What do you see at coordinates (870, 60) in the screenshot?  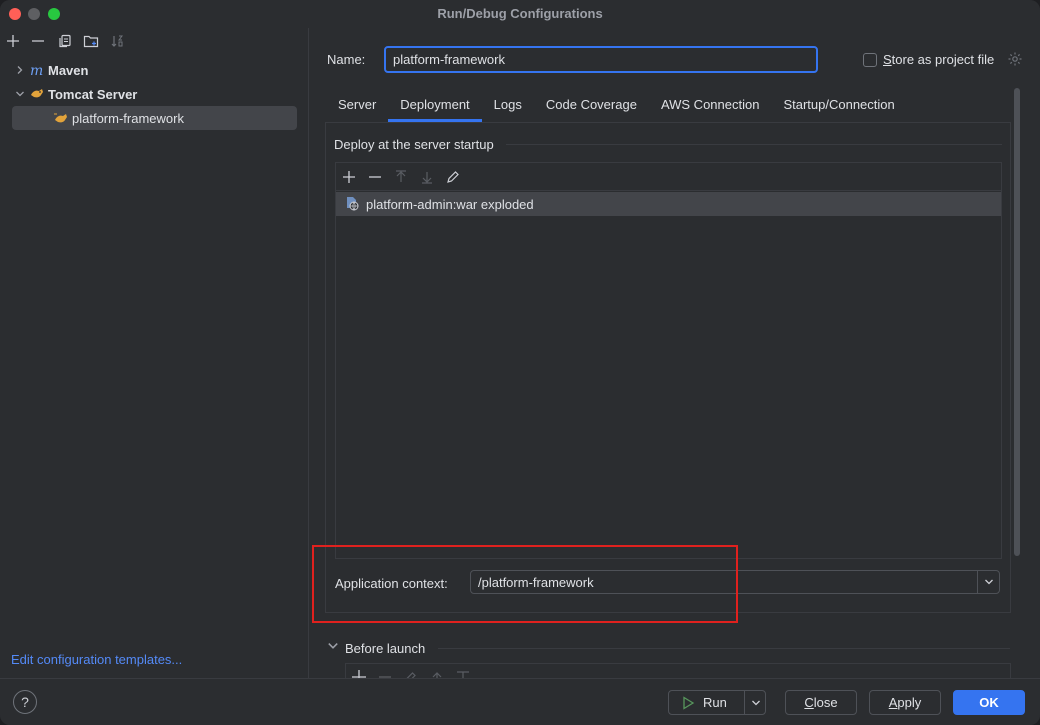 I see `store-as-project-file-checkbox` at bounding box center [870, 60].